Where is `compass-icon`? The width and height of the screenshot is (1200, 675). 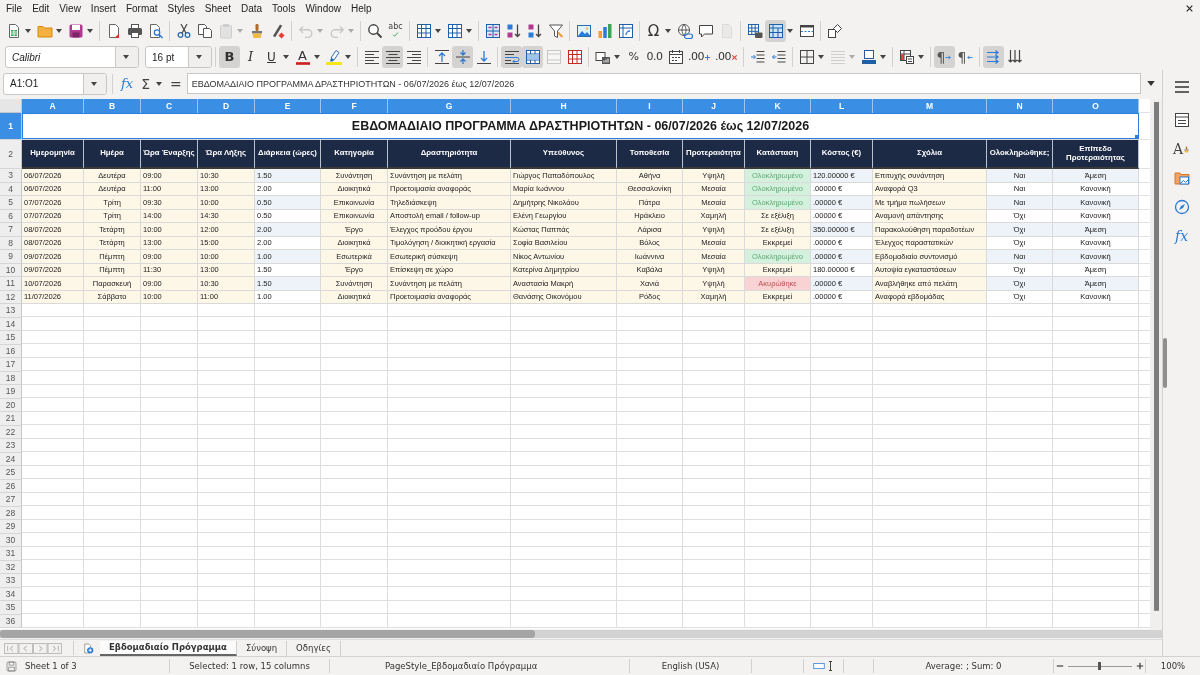 compass-icon is located at coordinates (1181, 207).